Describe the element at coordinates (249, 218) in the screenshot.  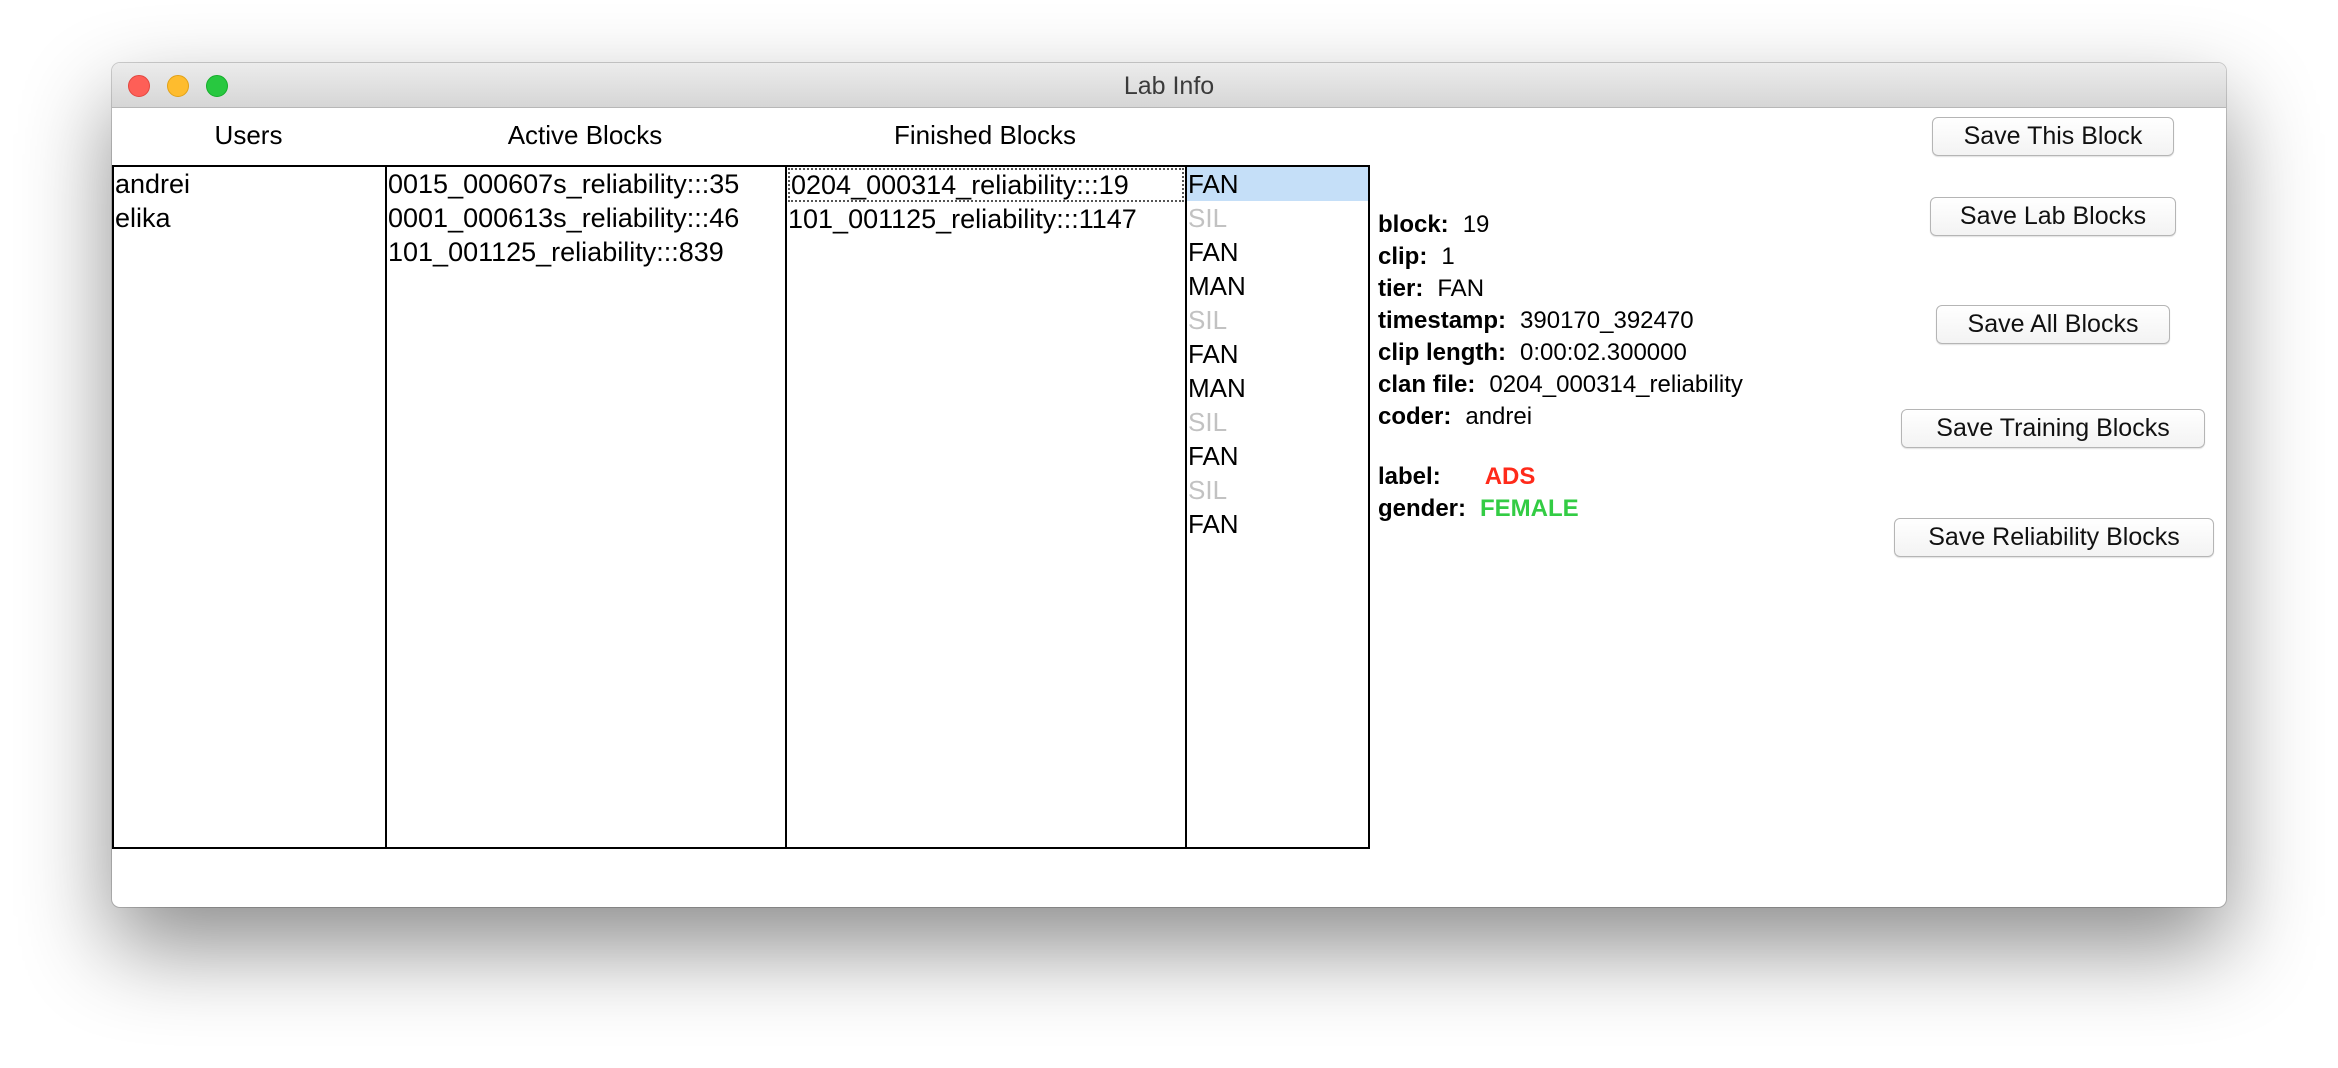
I see `list-item: elika` at that location.